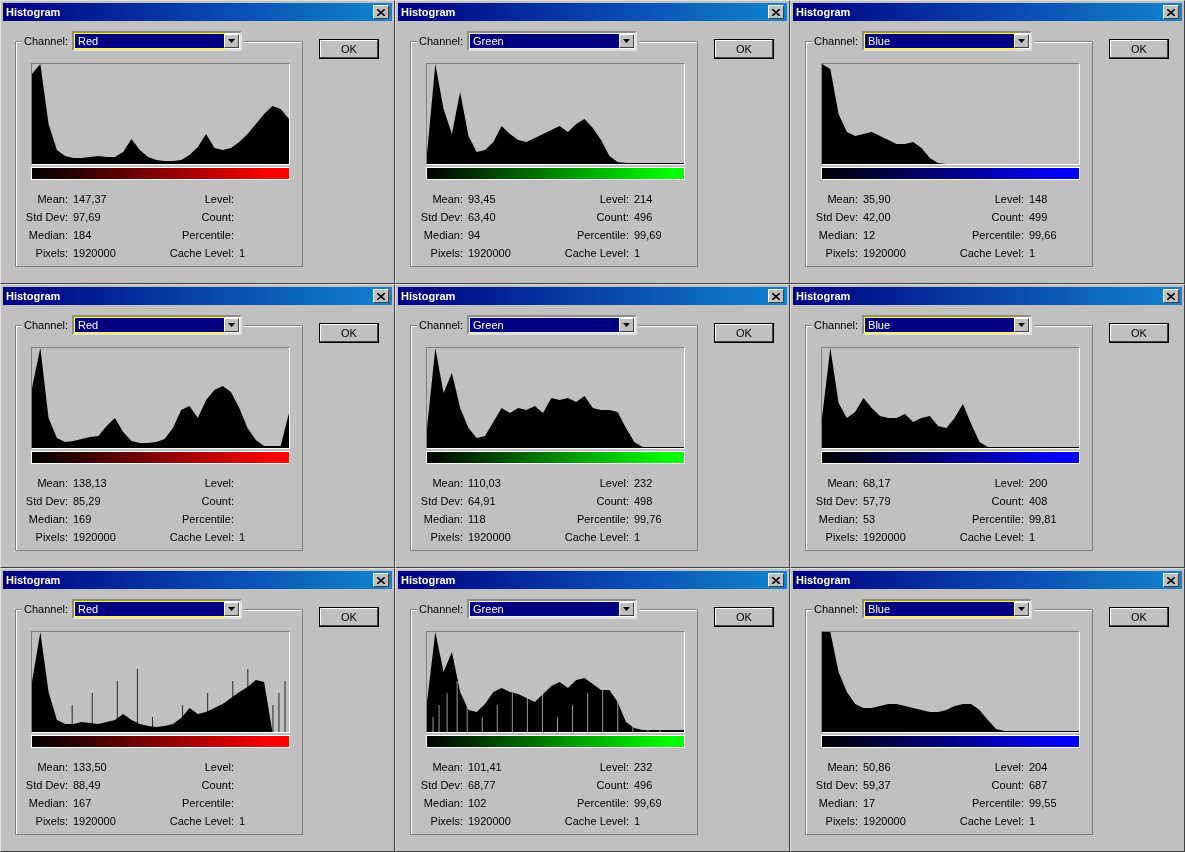 This screenshot has height=852, width=1185. I want to click on stat-value: 138,13, so click(90, 483).